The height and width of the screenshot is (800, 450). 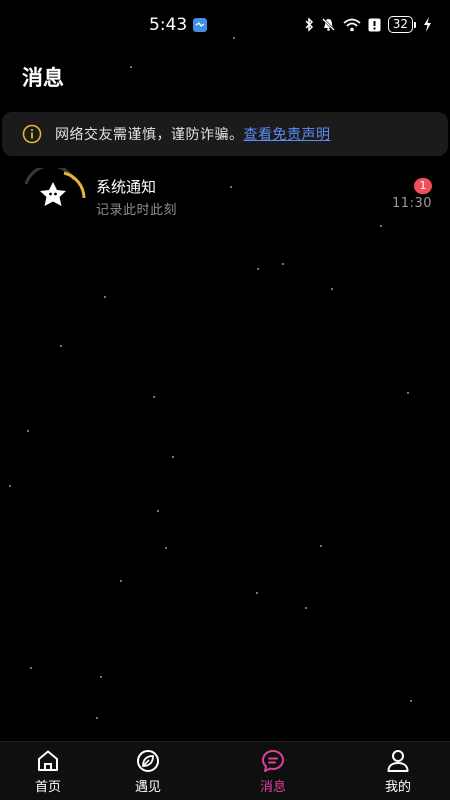 I want to click on message-preview: 记录此时此刻, so click(x=137, y=210).